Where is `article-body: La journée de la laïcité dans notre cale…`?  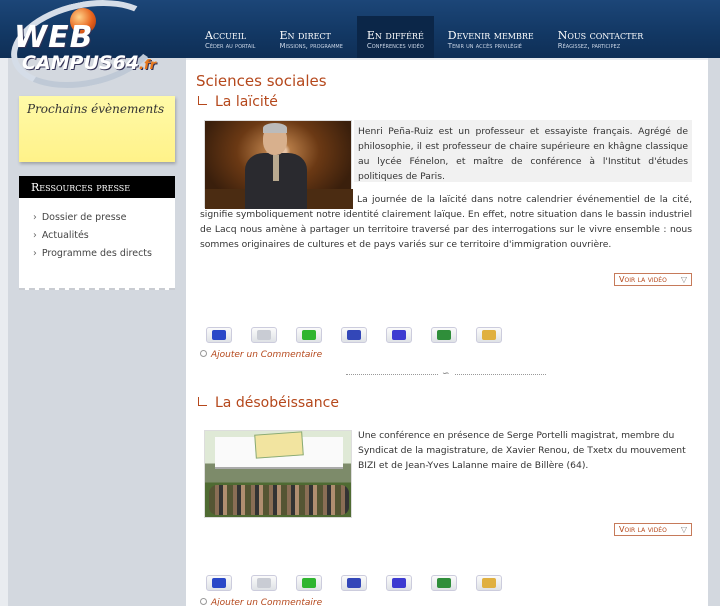
article-body: La journée de la laïcité dans notre cale… is located at coordinates (446, 222).